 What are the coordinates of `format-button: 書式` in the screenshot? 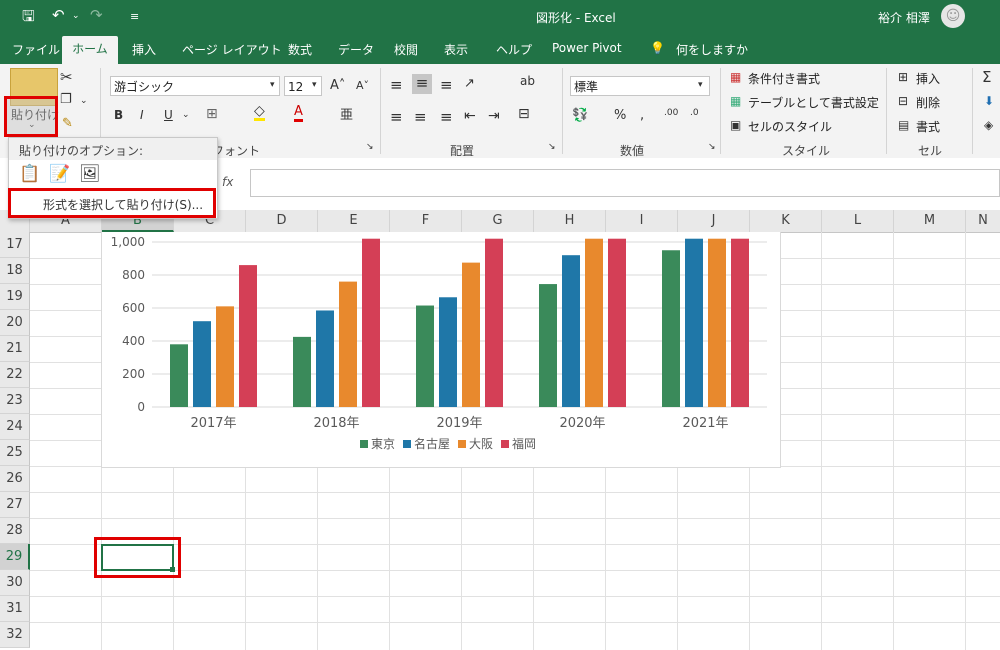 It's located at (928, 126).